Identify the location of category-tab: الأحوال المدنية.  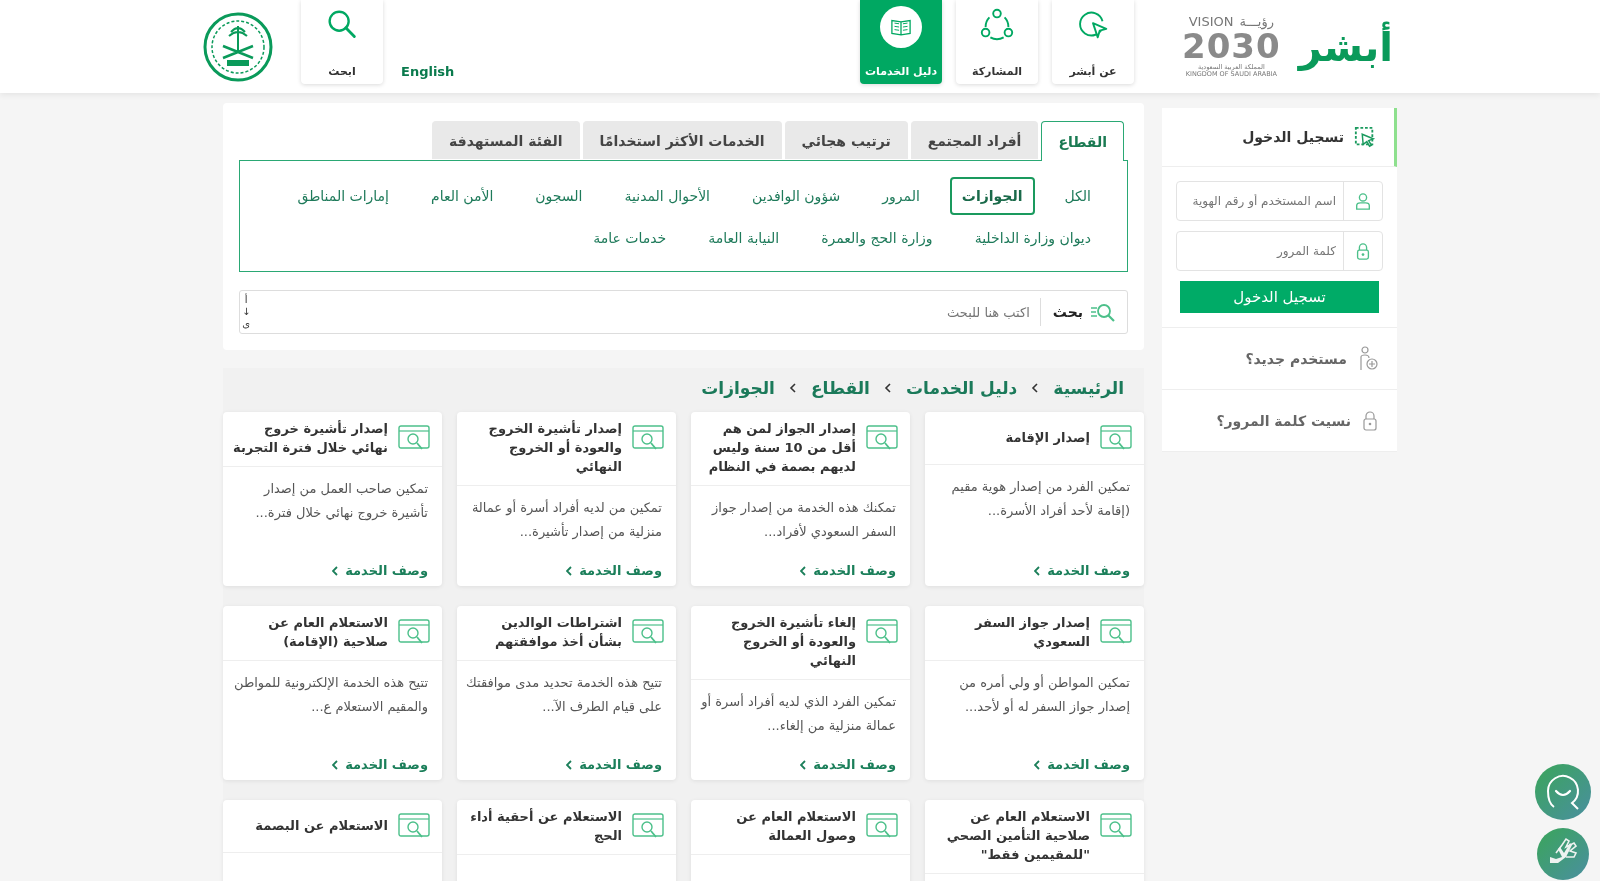
(667, 196).